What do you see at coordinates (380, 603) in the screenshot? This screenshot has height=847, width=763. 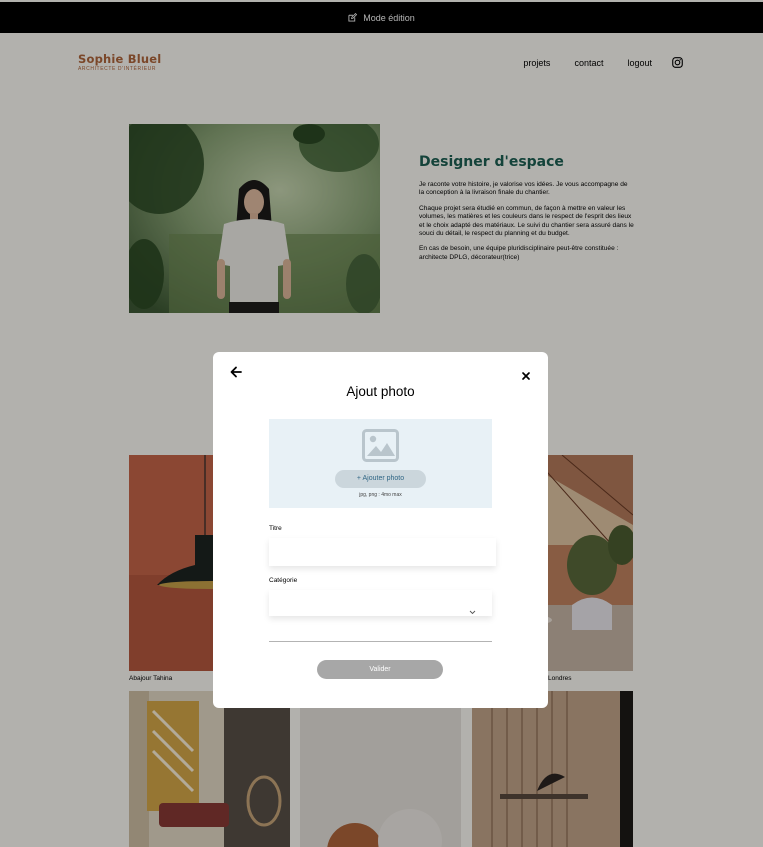 I see `category-select` at bounding box center [380, 603].